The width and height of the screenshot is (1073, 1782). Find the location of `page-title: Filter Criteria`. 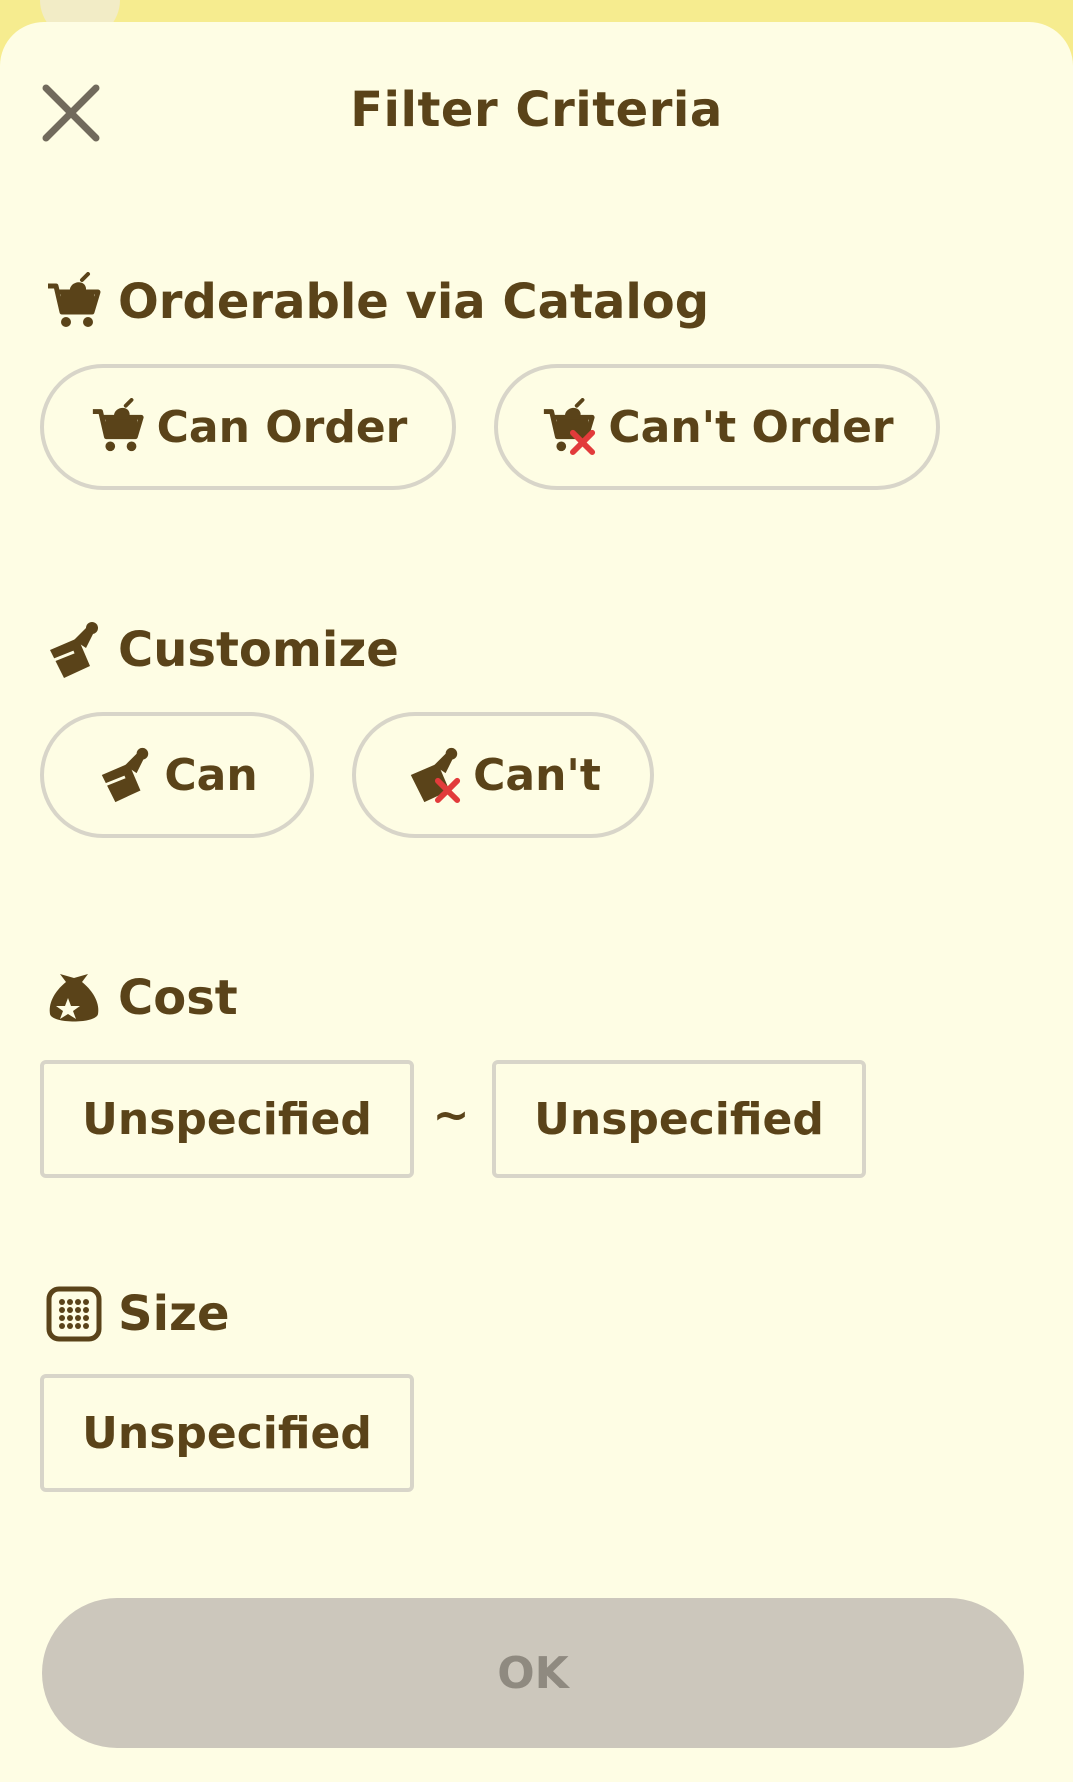

page-title: Filter Criteria is located at coordinates (536, 110).